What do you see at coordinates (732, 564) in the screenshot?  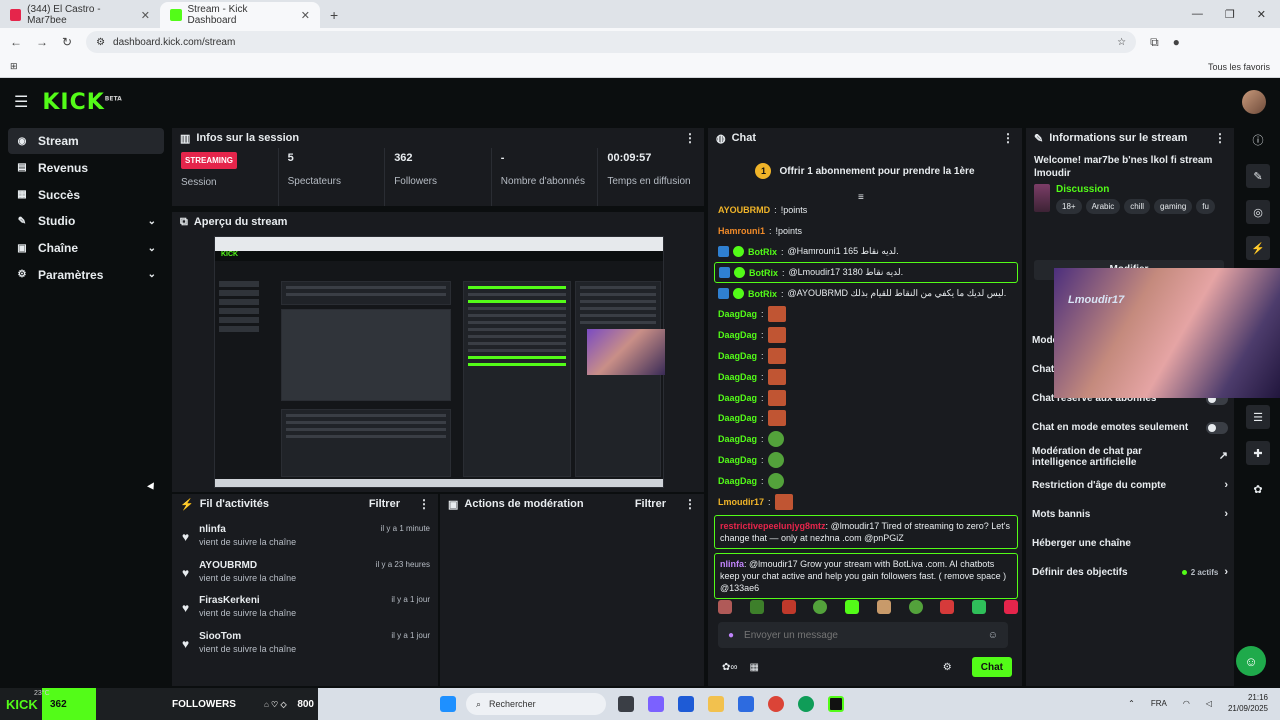 I see `chat-username: nlinfa` at bounding box center [732, 564].